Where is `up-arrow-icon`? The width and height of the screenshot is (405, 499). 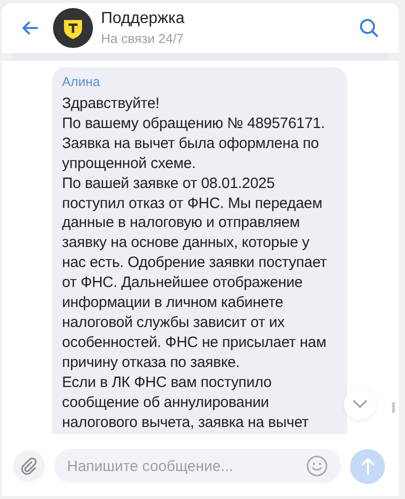 up-arrow-icon is located at coordinates (367, 466).